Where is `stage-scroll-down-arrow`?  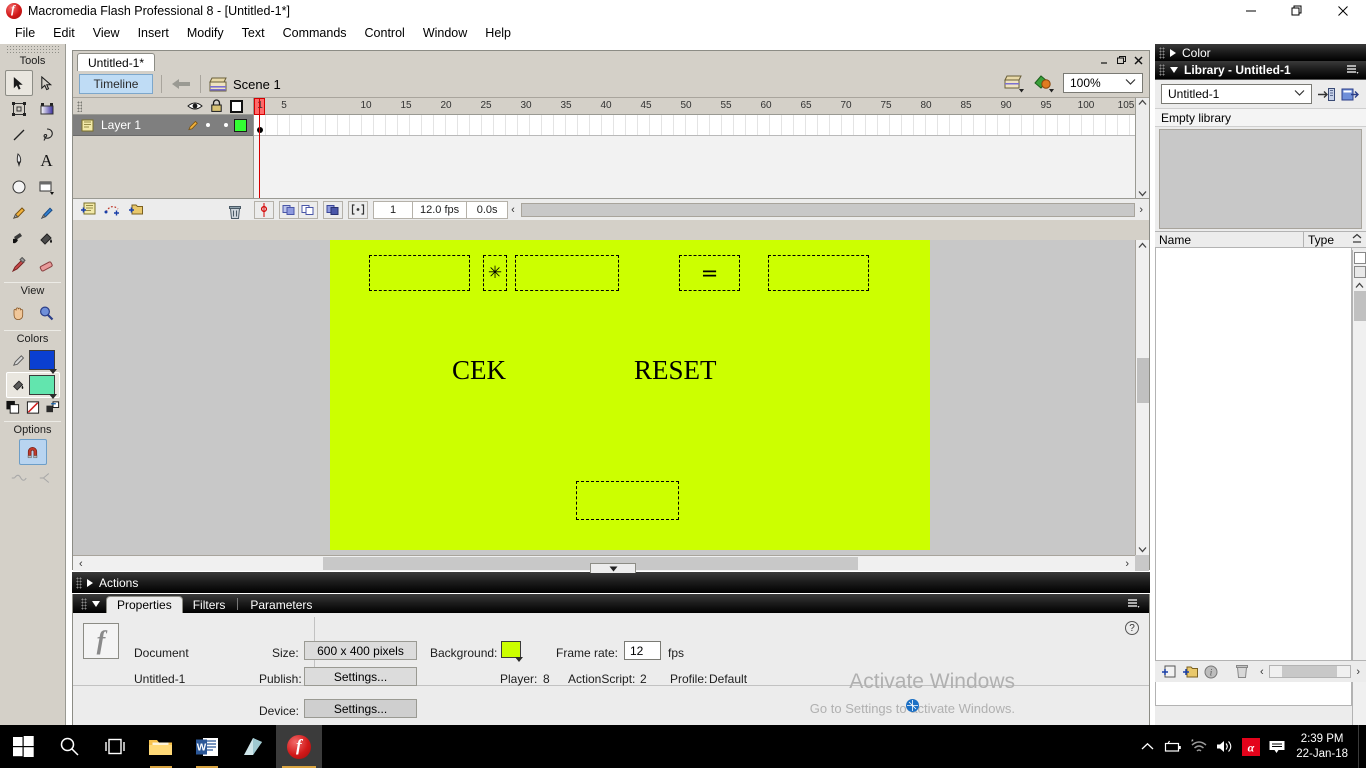 stage-scroll-down-arrow is located at coordinates (1142, 550).